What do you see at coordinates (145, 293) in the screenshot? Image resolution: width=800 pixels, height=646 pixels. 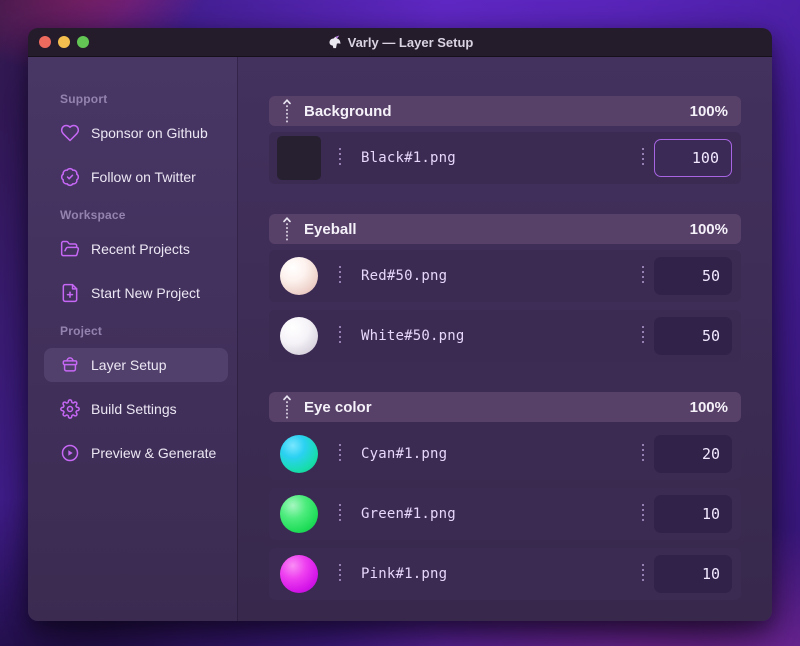 I see `sidebar-item-label: Start New Project` at bounding box center [145, 293].